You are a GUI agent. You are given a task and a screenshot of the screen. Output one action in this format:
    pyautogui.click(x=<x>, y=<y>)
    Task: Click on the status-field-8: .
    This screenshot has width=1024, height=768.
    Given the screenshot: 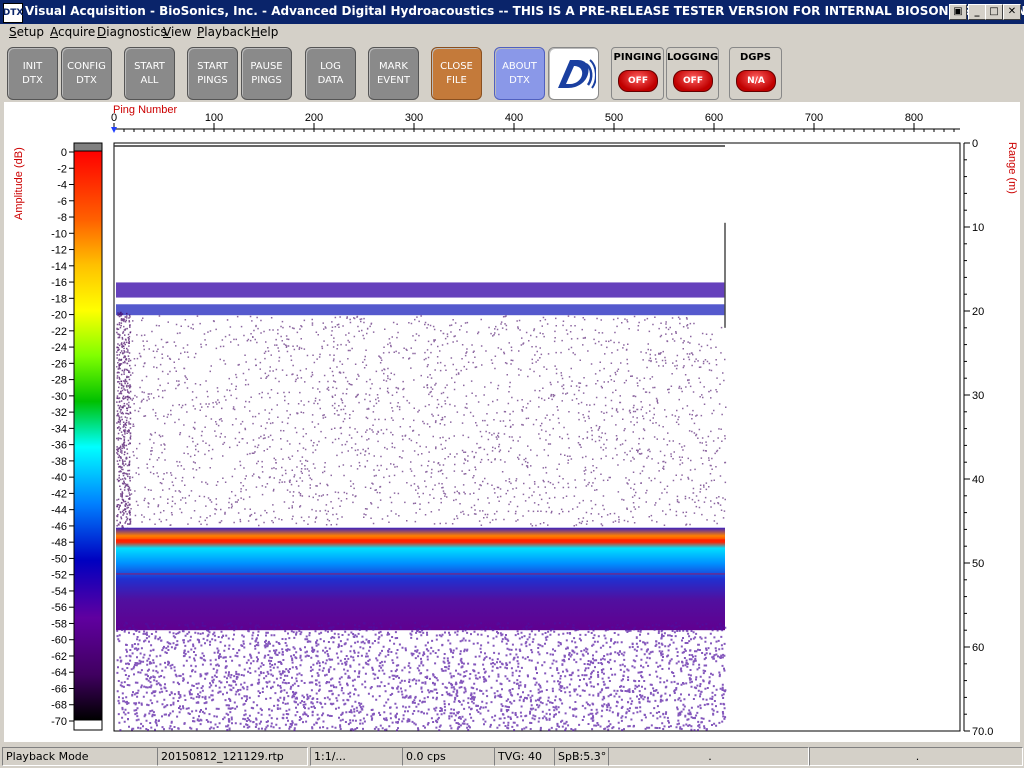 What is the action you would take?
    pyautogui.click(x=916, y=756)
    